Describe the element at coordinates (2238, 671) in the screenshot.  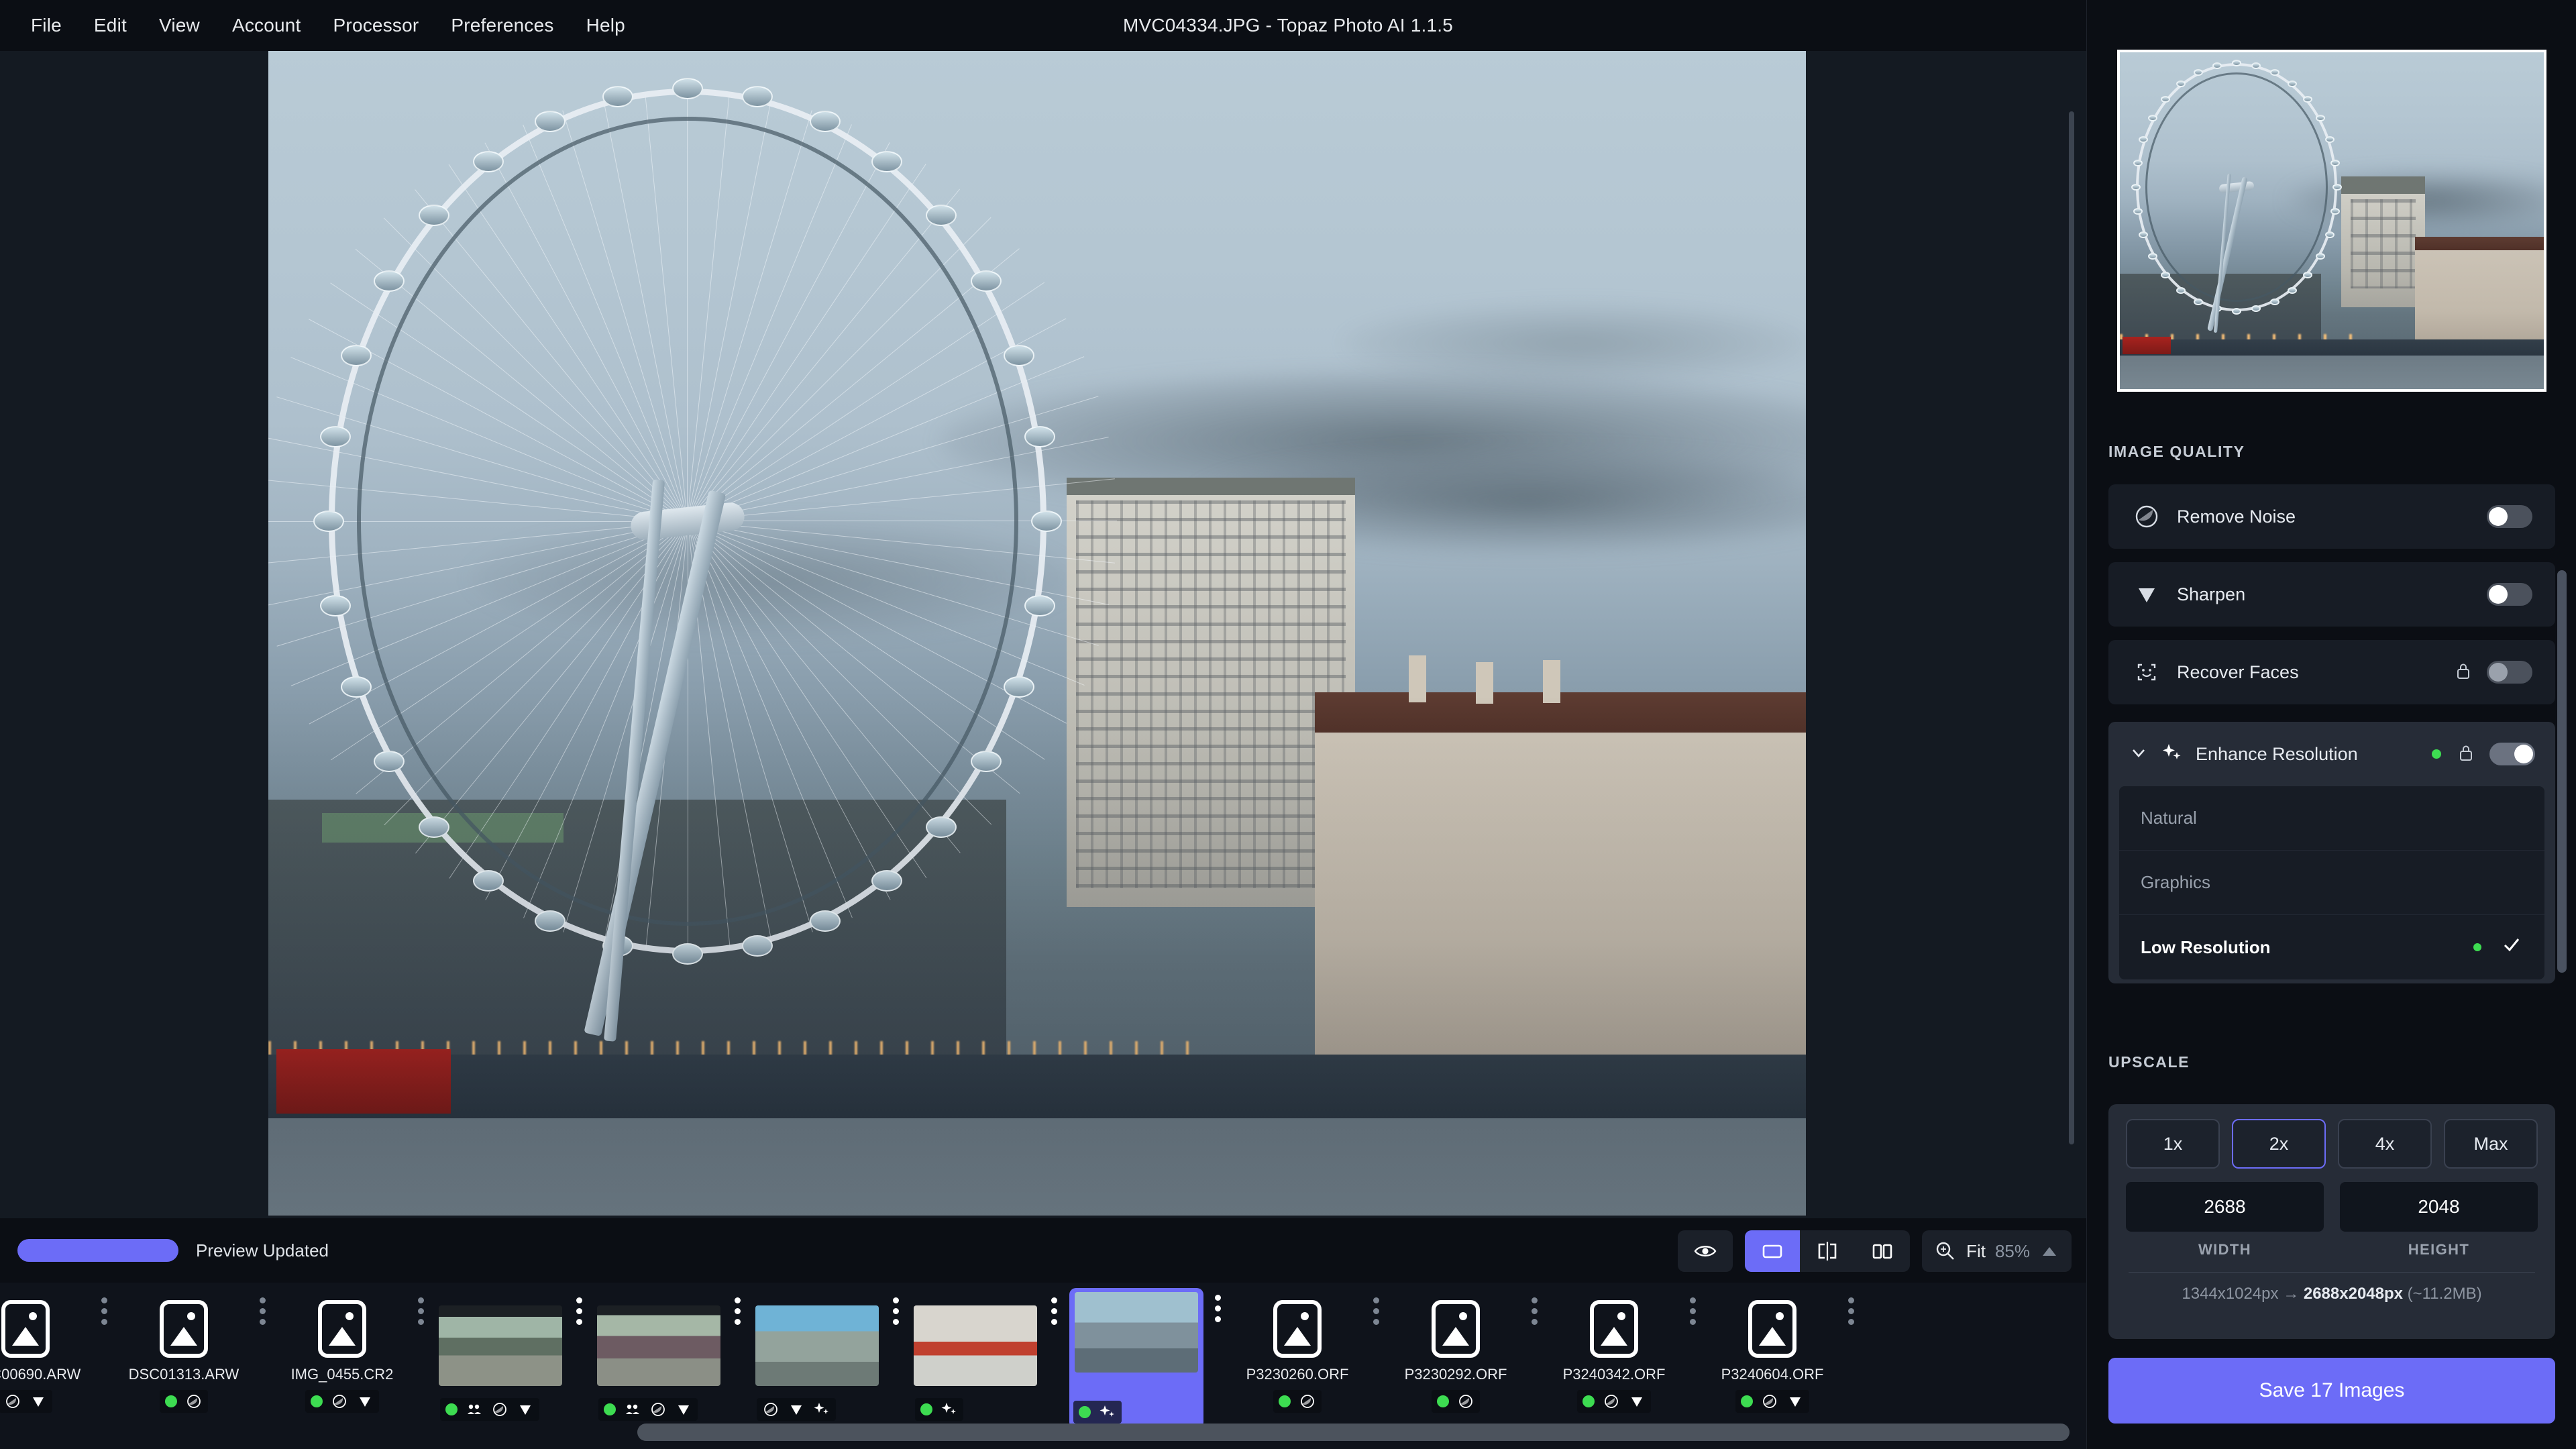
I see `tool-label-recover-faces: Recover Faces` at that location.